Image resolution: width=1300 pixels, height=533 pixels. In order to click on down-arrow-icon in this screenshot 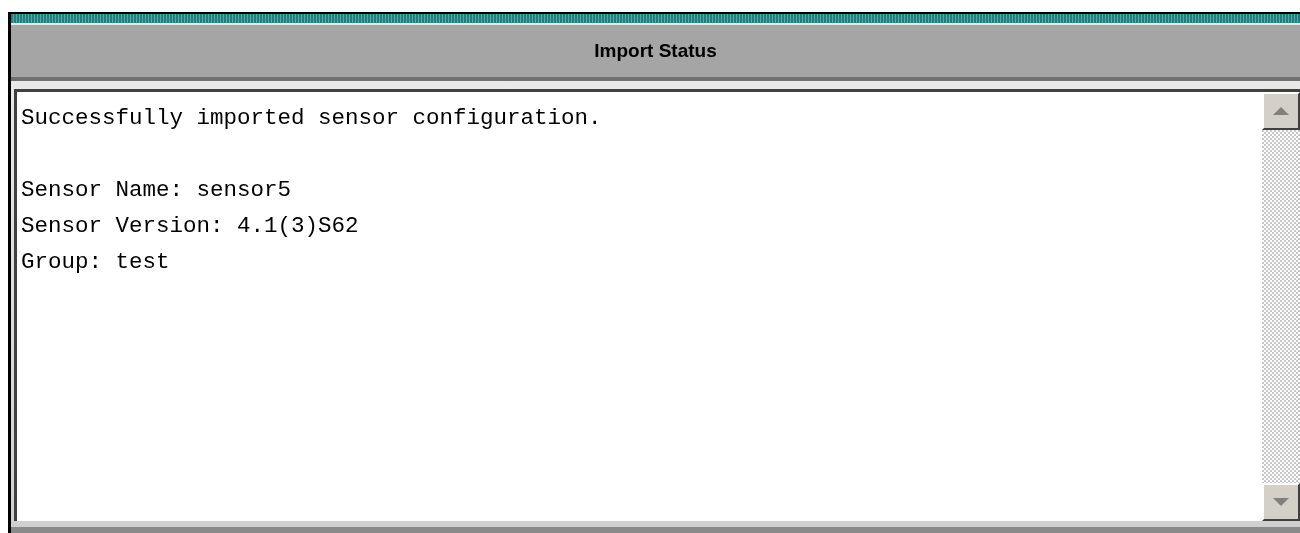, I will do `click(1281, 502)`.